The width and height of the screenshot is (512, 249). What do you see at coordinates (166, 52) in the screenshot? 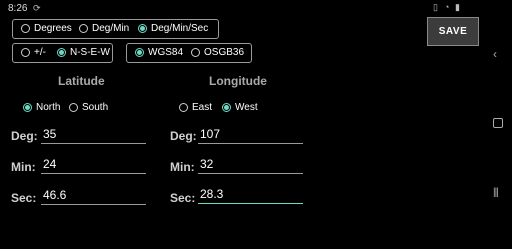
I see `wgs84-label: WGS84` at bounding box center [166, 52].